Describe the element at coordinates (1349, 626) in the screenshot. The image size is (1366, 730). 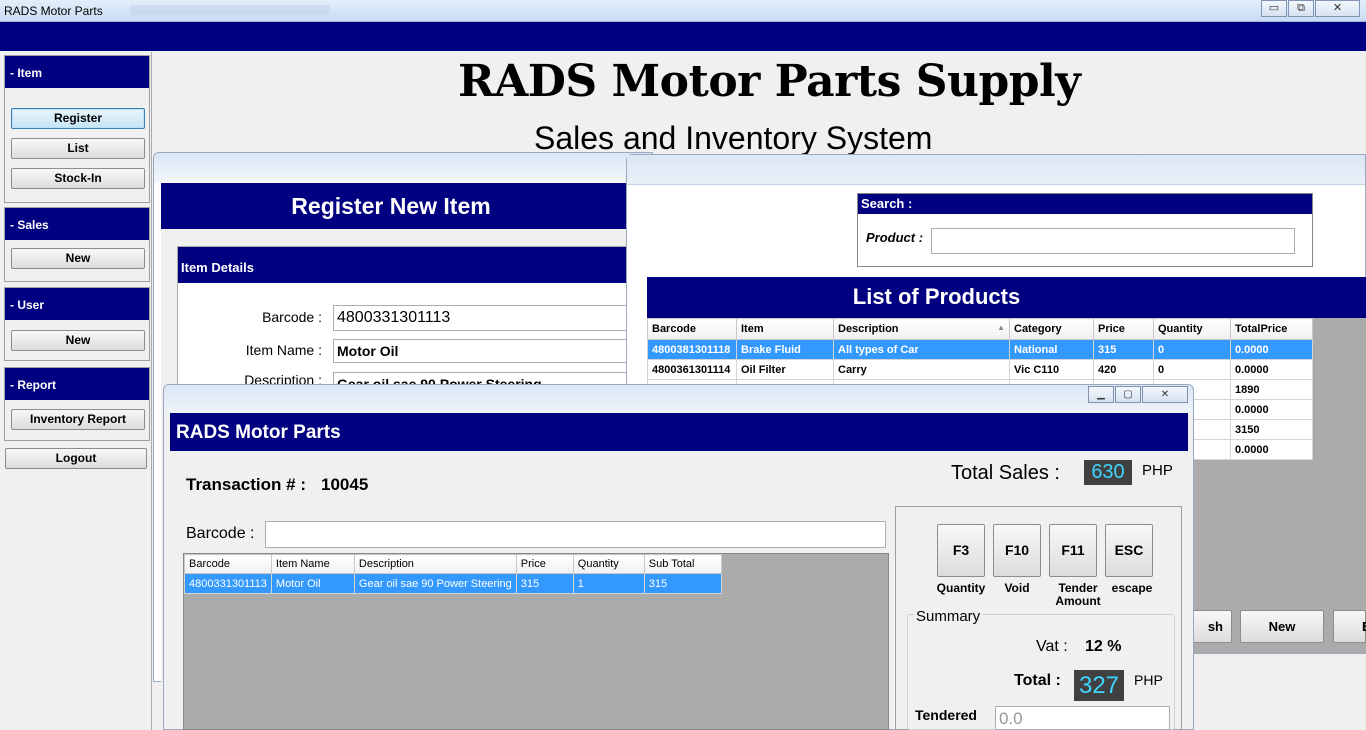
I see `list-extra-button: E` at that location.